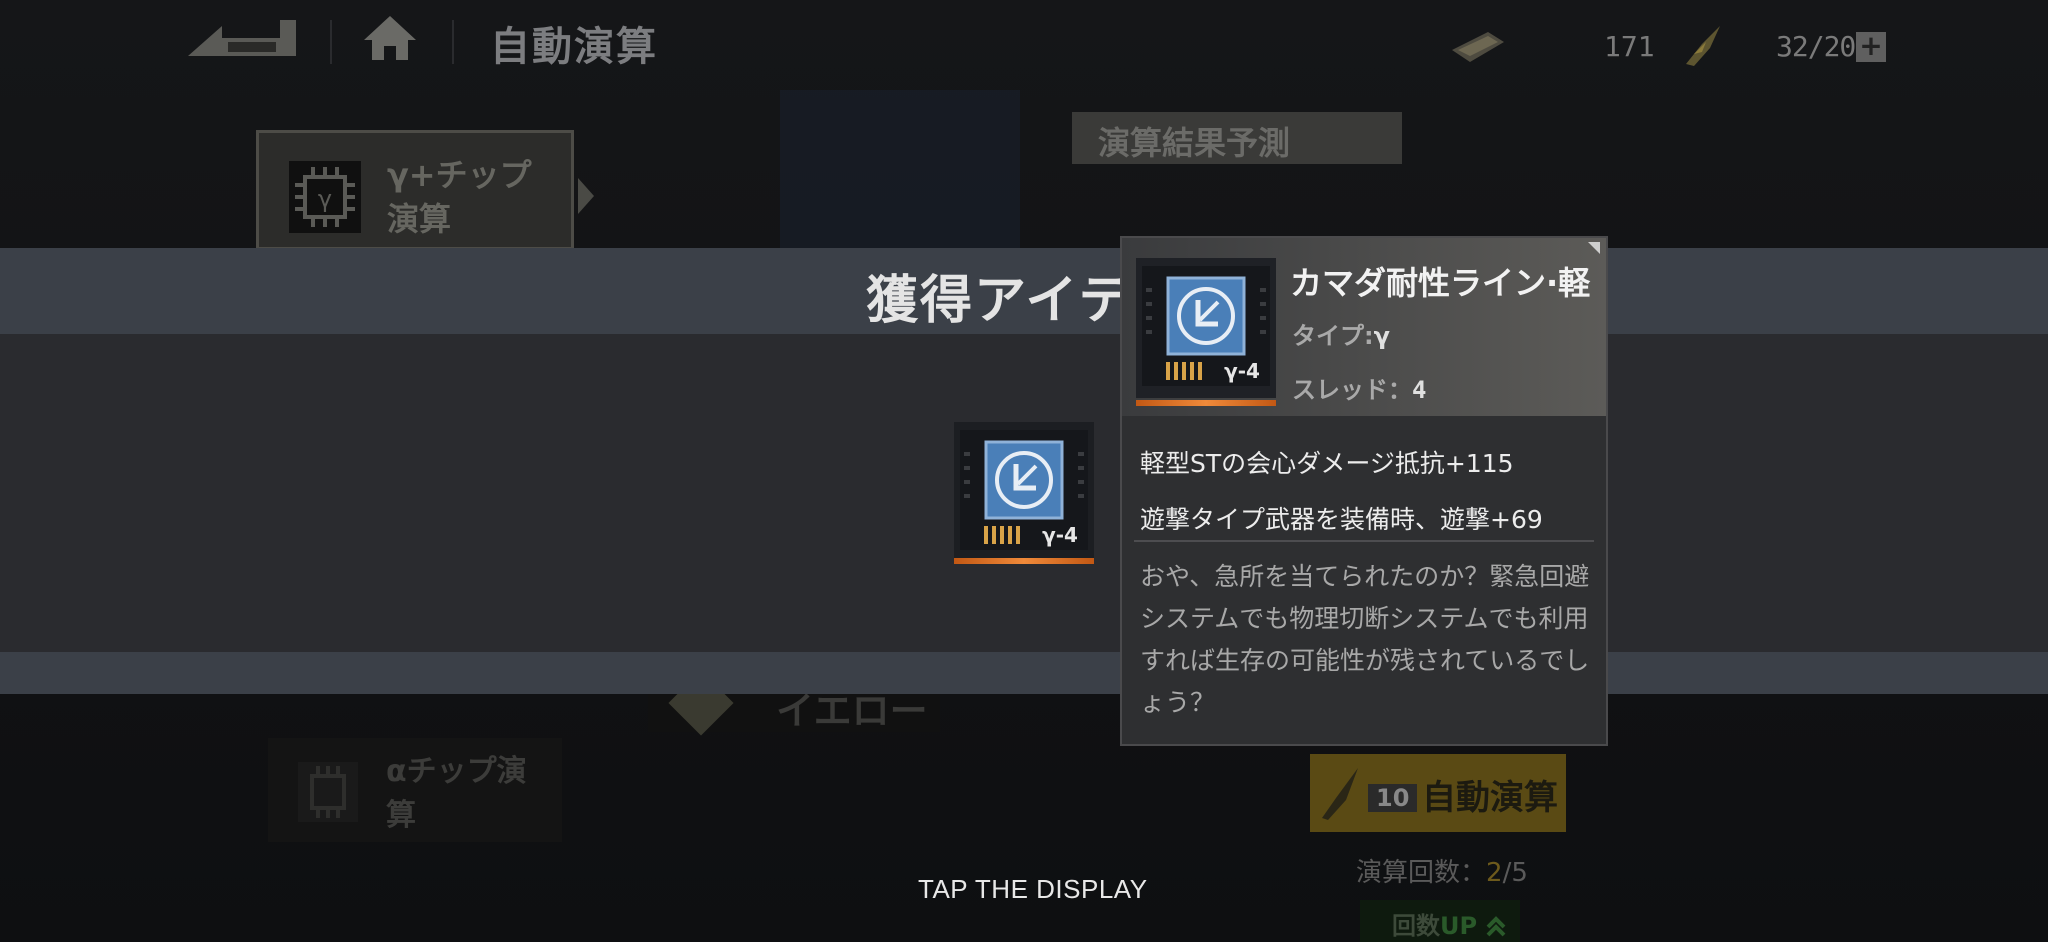 Image resolution: width=2048 pixels, height=942 pixels. I want to click on item-thread: スレッド：4, so click(1359, 387).